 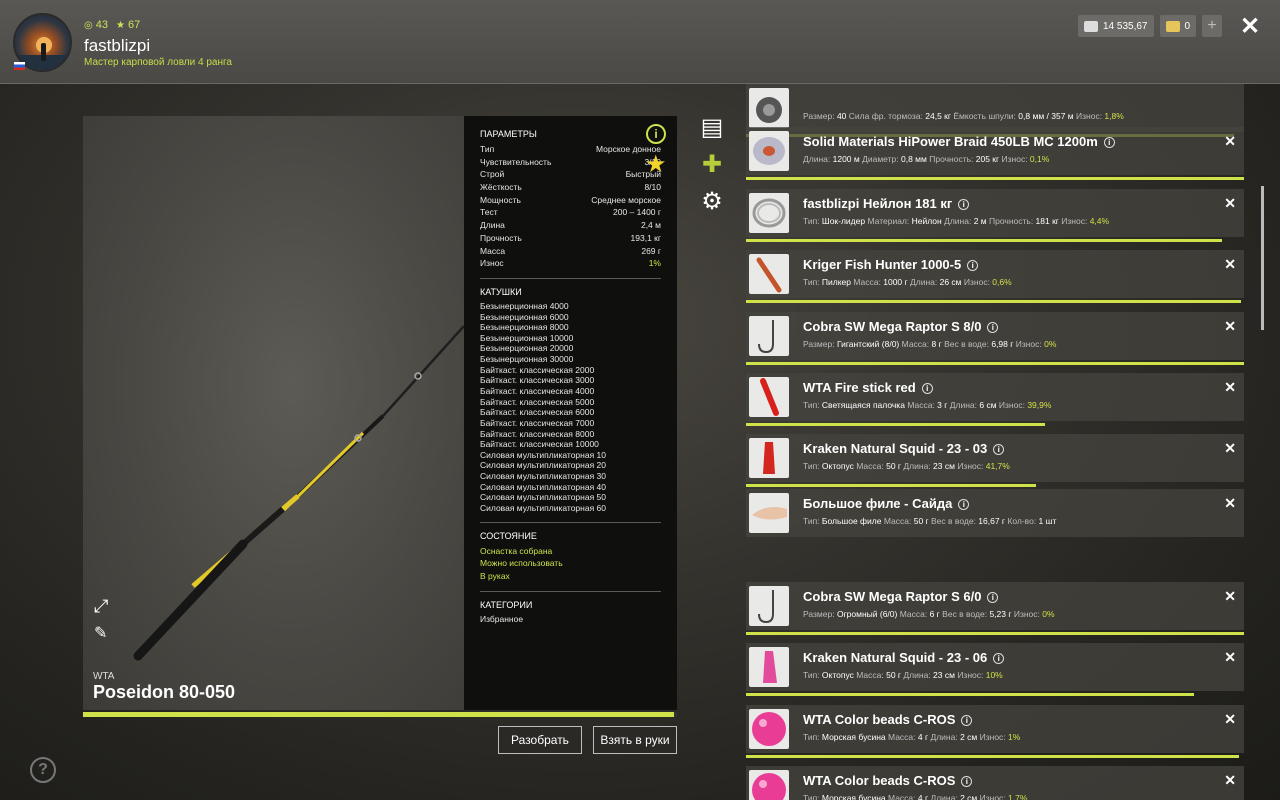 I want to click on detail-value: Октопус, so click(x=837, y=466).